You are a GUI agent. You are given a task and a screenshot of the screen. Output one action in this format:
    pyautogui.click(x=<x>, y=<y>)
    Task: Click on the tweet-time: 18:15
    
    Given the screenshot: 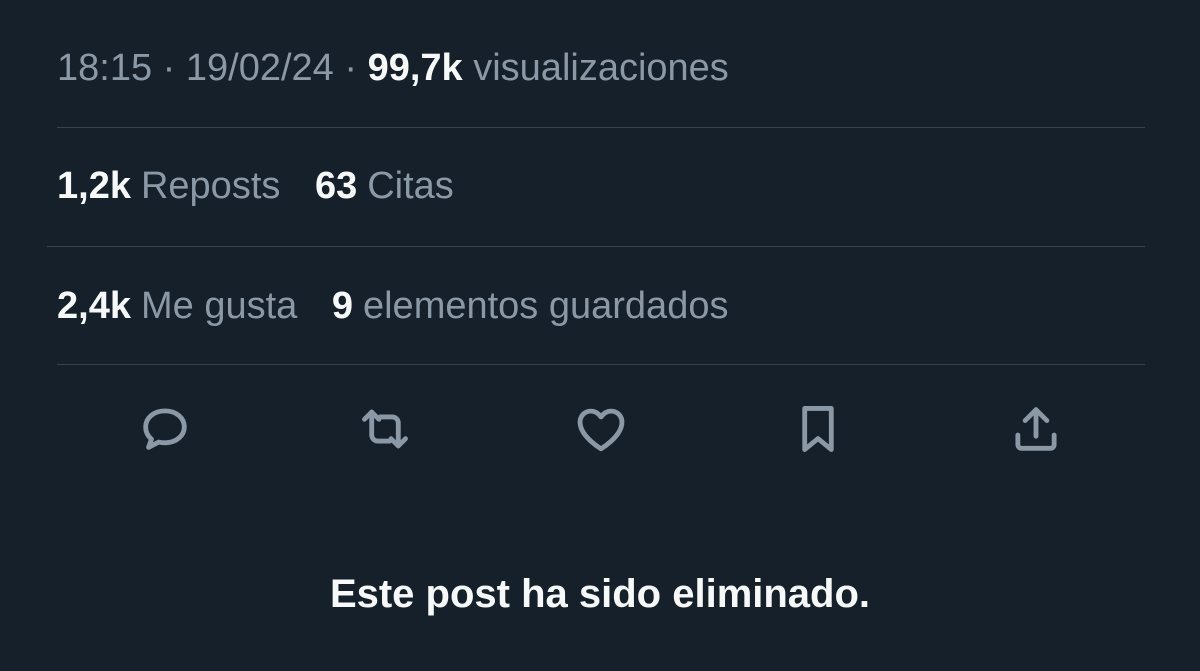 What is the action you would take?
    pyautogui.click(x=104, y=68)
    